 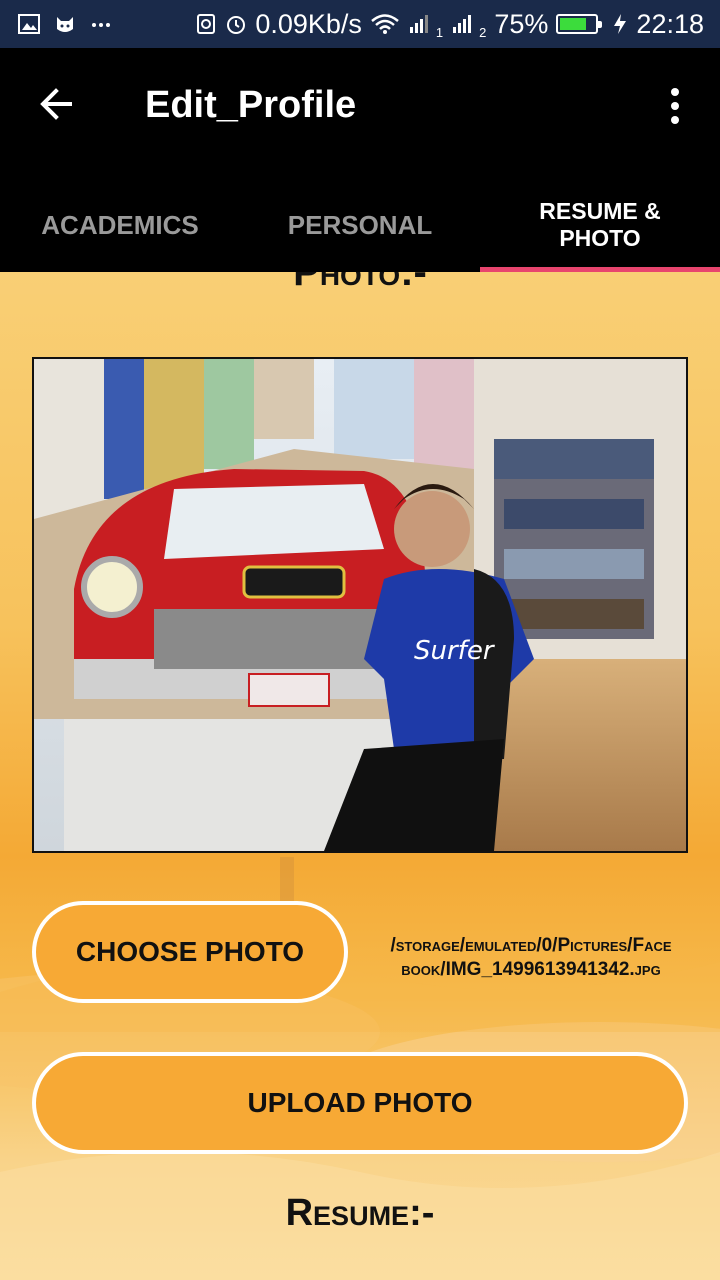 I want to click on image-icon, so click(x=29, y=24).